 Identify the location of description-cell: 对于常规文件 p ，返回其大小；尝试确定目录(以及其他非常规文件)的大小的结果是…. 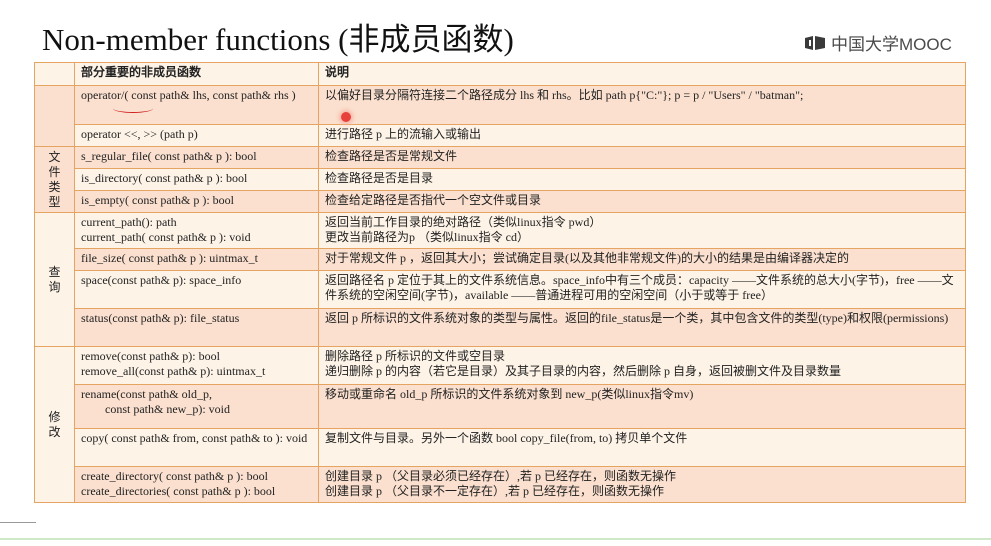
(642, 259).